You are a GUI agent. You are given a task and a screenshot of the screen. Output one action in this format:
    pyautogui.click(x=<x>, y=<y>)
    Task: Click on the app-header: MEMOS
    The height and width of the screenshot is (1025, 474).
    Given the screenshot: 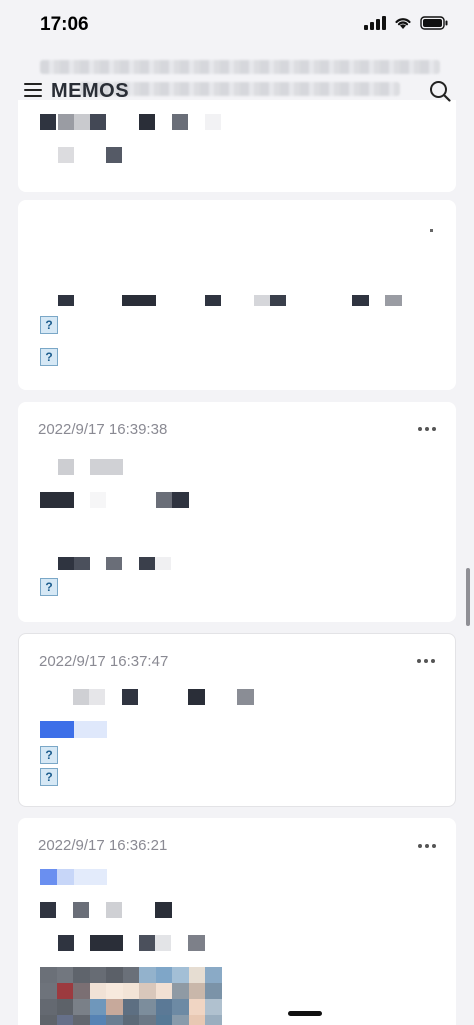 What is the action you would take?
    pyautogui.click(x=237, y=81)
    